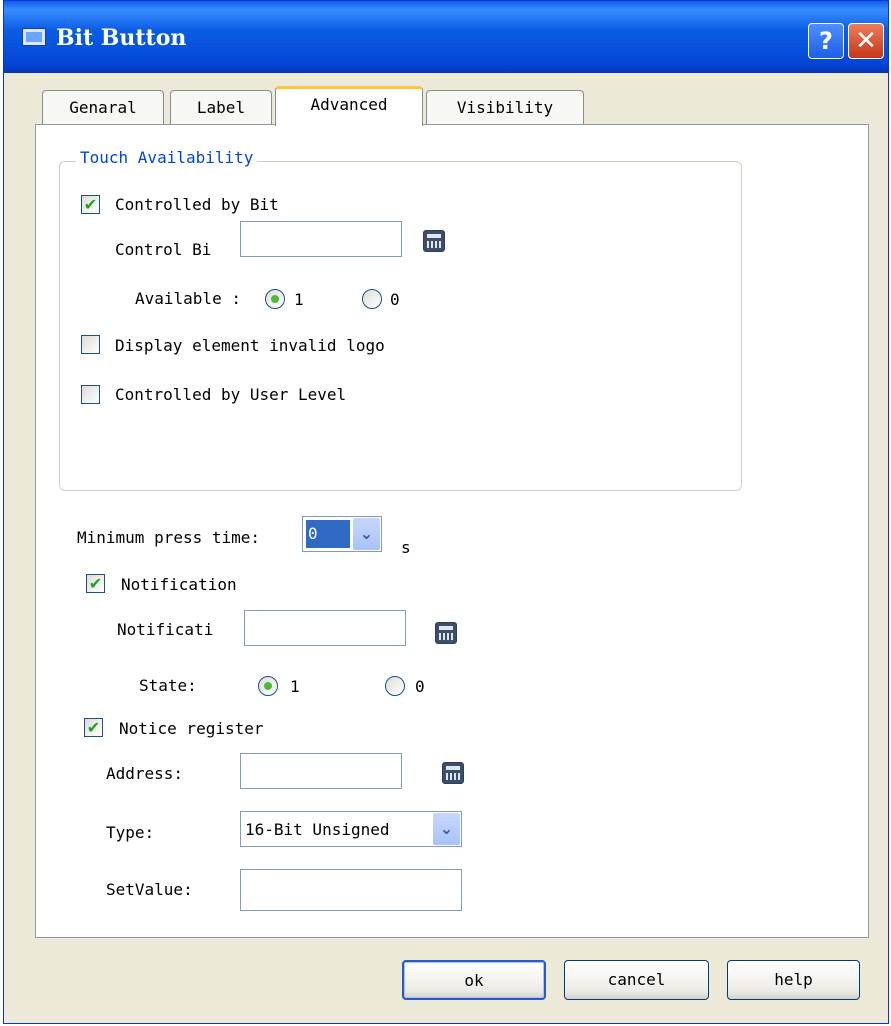  What do you see at coordinates (103, 108) in the screenshot?
I see `tab-general: Genaral` at bounding box center [103, 108].